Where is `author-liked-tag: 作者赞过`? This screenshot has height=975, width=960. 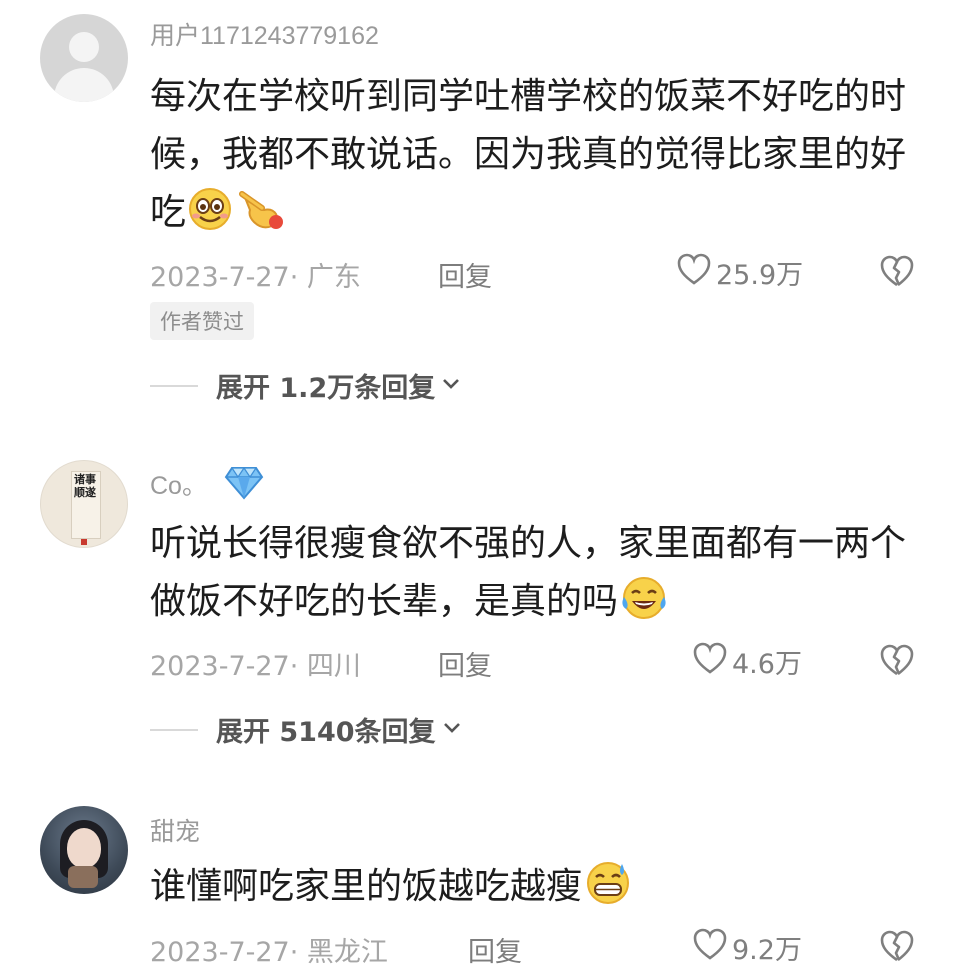 author-liked-tag: 作者赞过 is located at coordinates (202, 321).